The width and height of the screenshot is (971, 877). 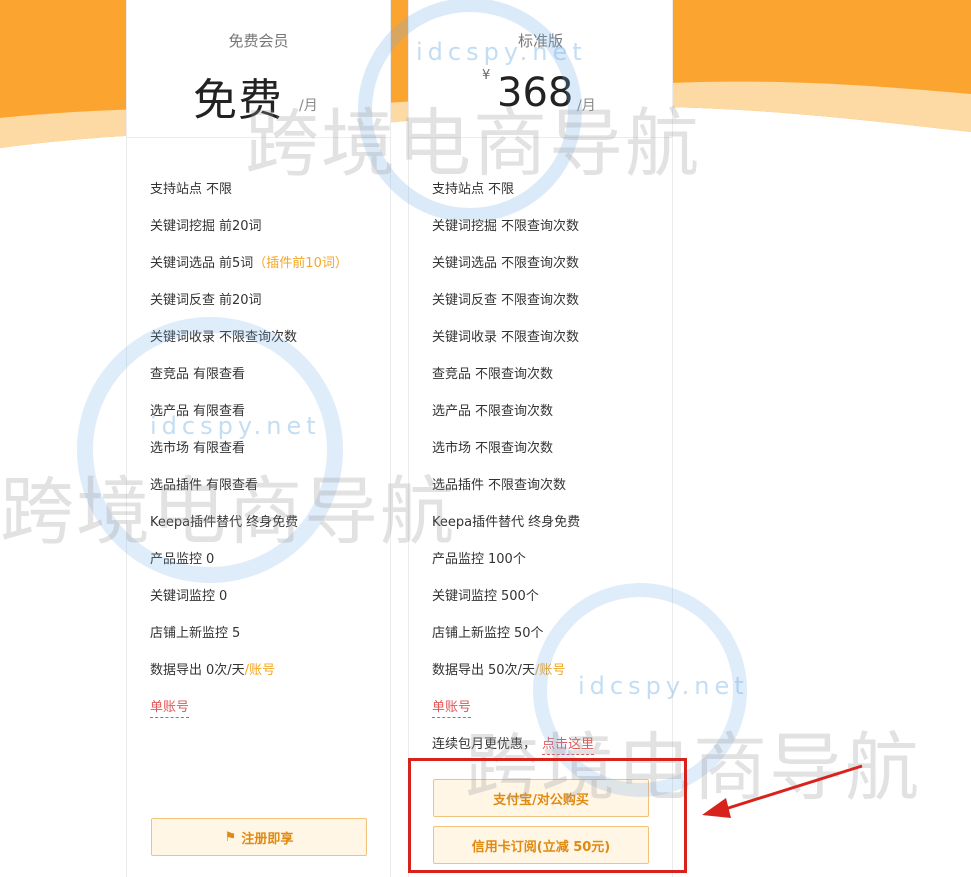 I want to click on free-plan-period: /月, so click(x=308, y=106).